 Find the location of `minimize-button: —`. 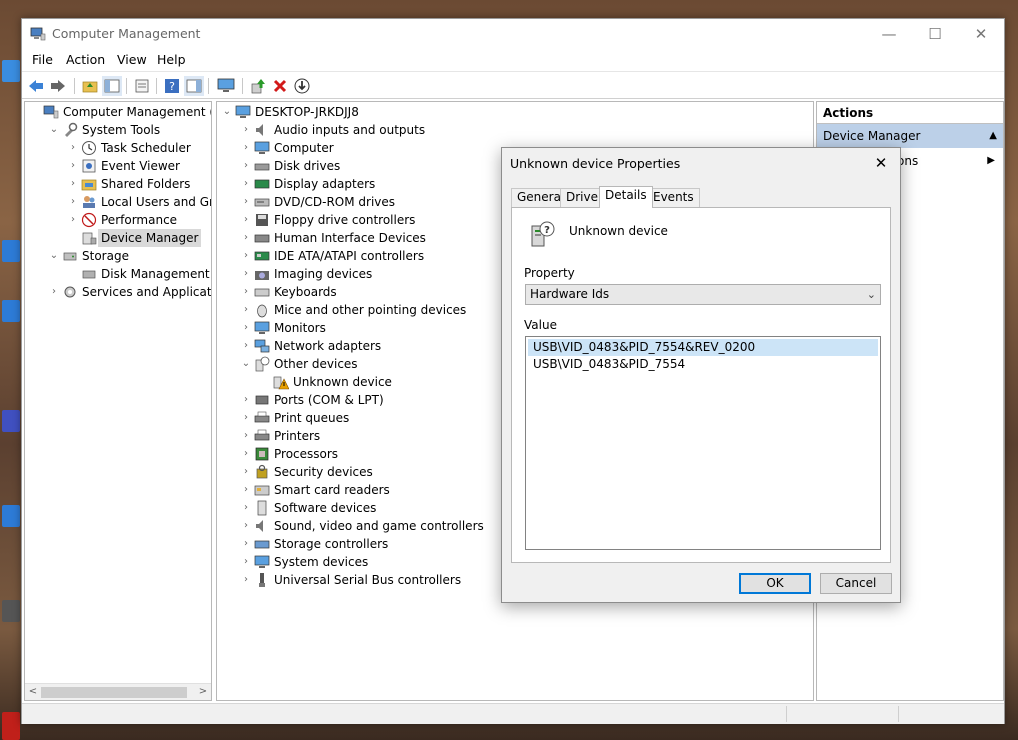

minimize-button: — is located at coordinates (889, 34).